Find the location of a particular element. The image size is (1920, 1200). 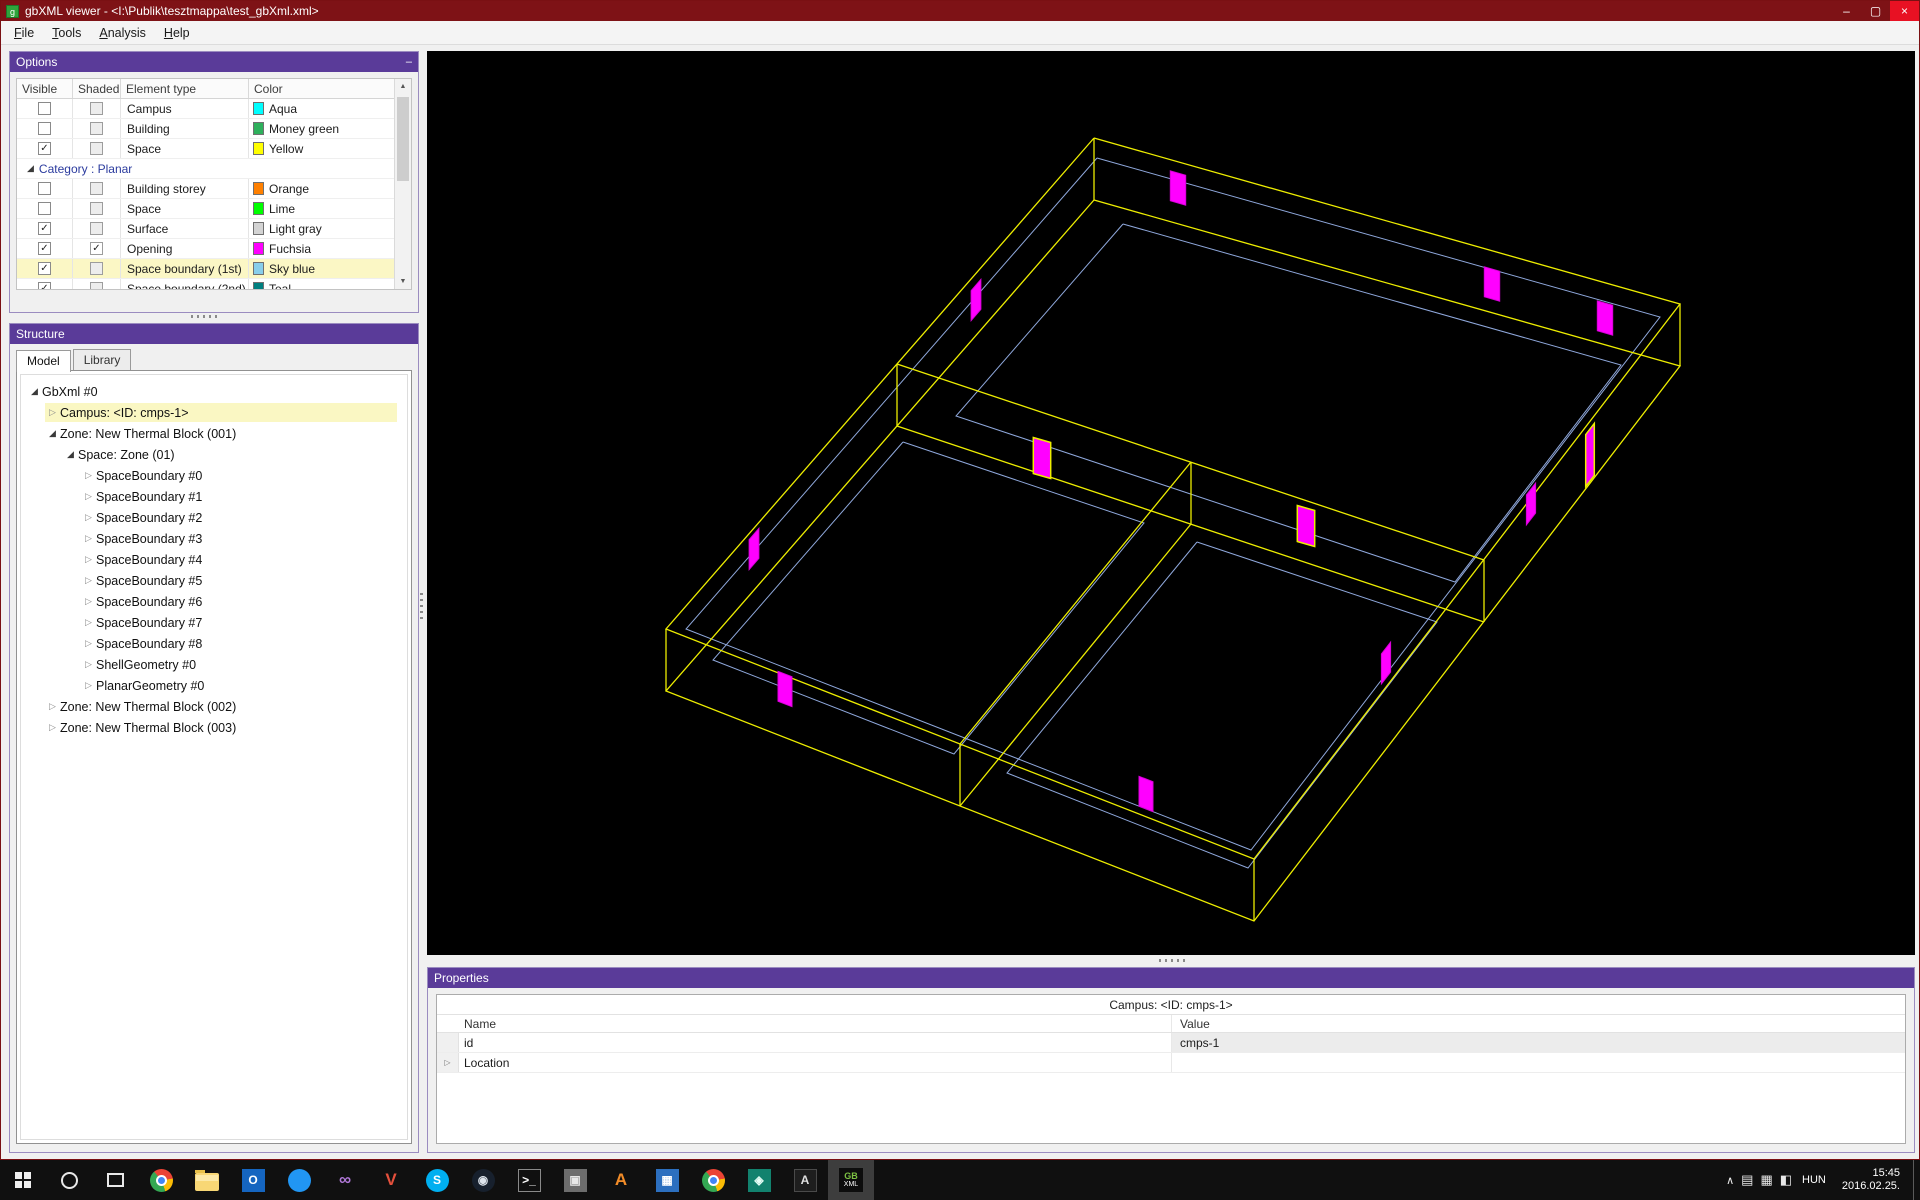

scroll-up-icon: ▲ is located at coordinates (403, 86).